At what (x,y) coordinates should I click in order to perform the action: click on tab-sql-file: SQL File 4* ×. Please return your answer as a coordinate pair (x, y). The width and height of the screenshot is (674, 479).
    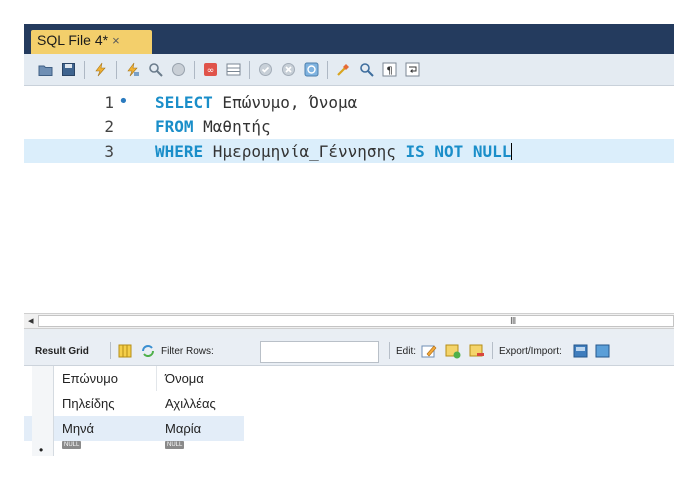
    Looking at the image, I should click on (91, 42).